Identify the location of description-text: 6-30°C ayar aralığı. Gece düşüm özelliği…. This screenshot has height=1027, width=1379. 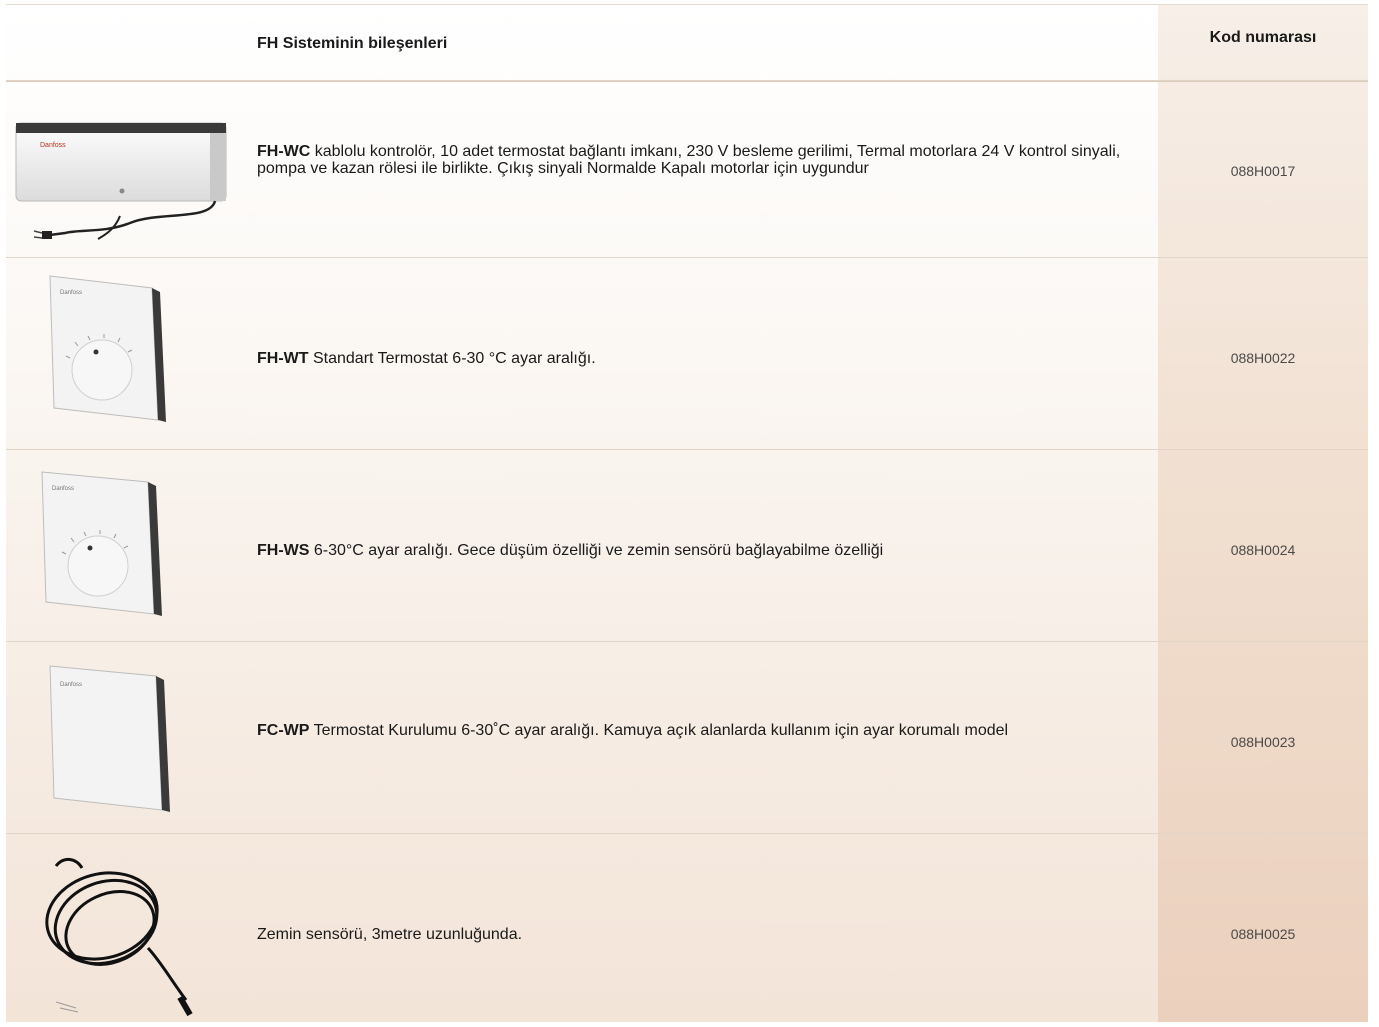
(596, 550).